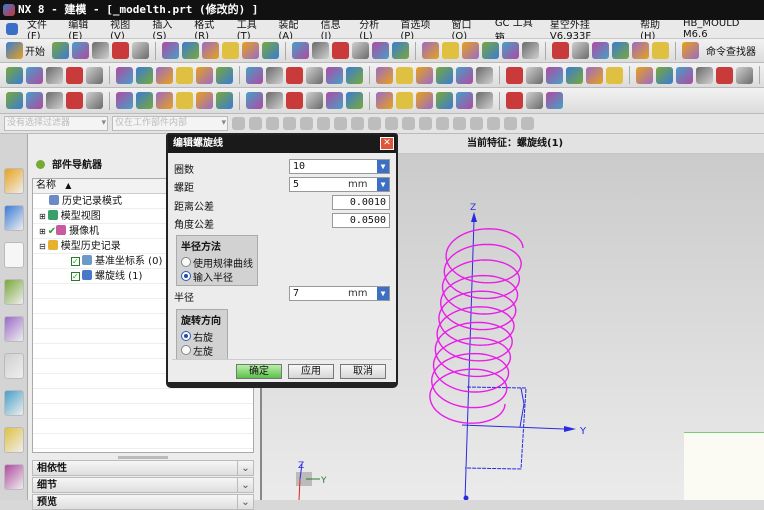 The height and width of the screenshot is (510, 764). What do you see at coordinates (14, 292) in the screenshot?
I see `reuse-library-icon` at bounding box center [14, 292].